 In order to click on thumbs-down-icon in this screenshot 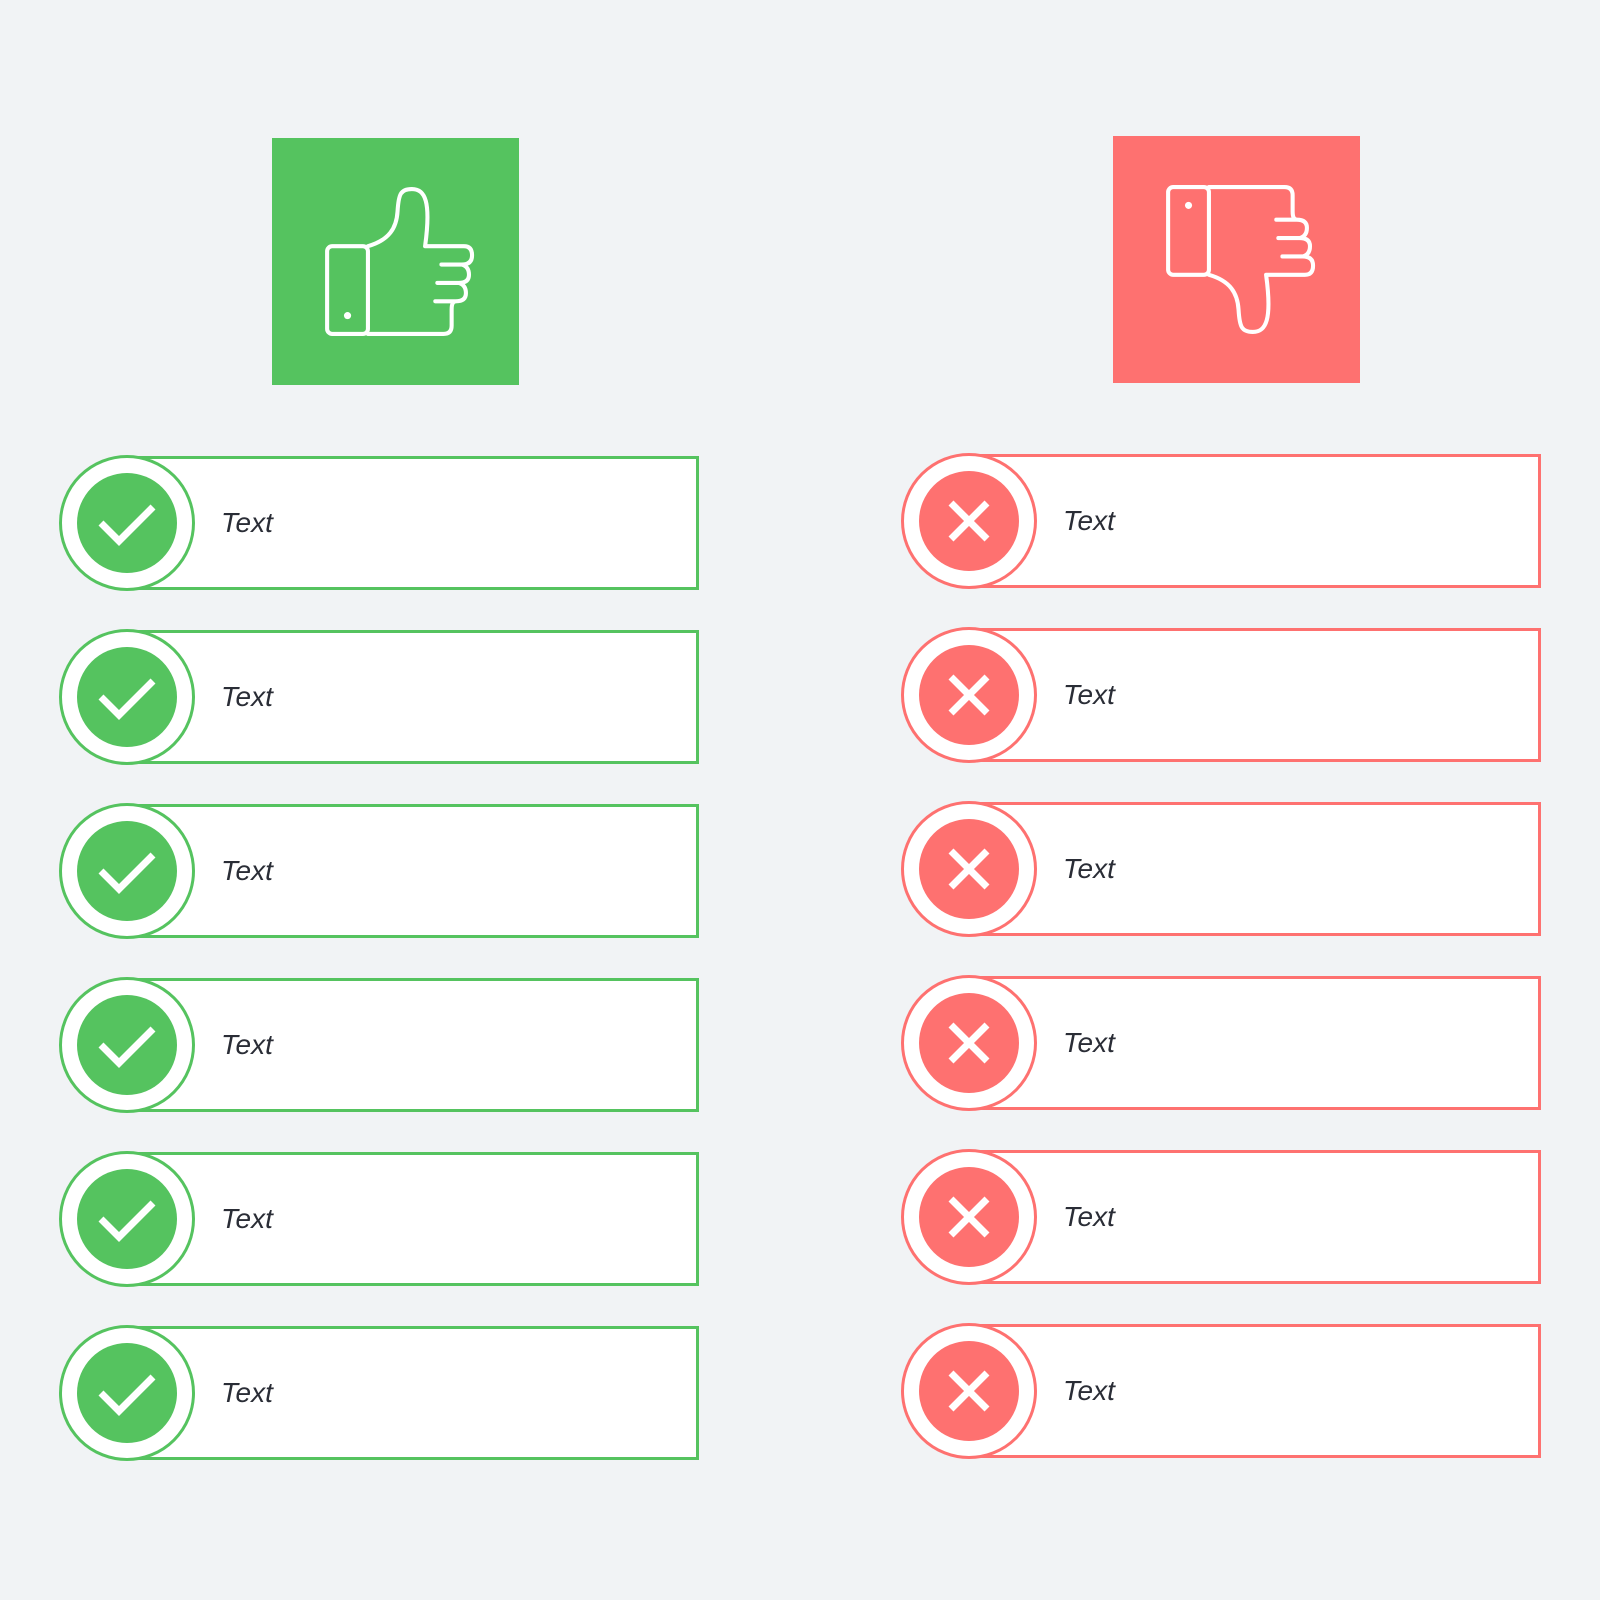, I will do `click(1236, 259)`.